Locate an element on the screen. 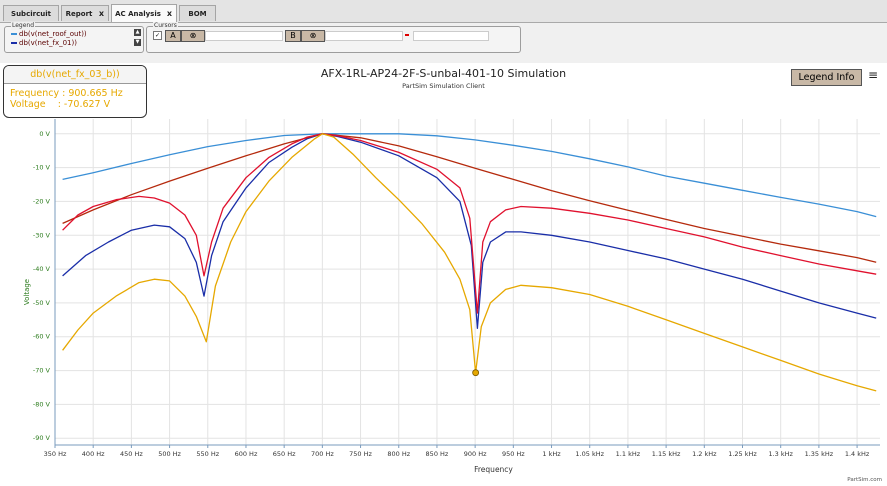 Image resolution: width=887 pixels, height=486 pixels. y-tick-label: -30 V is located at coordinates (42, 235).